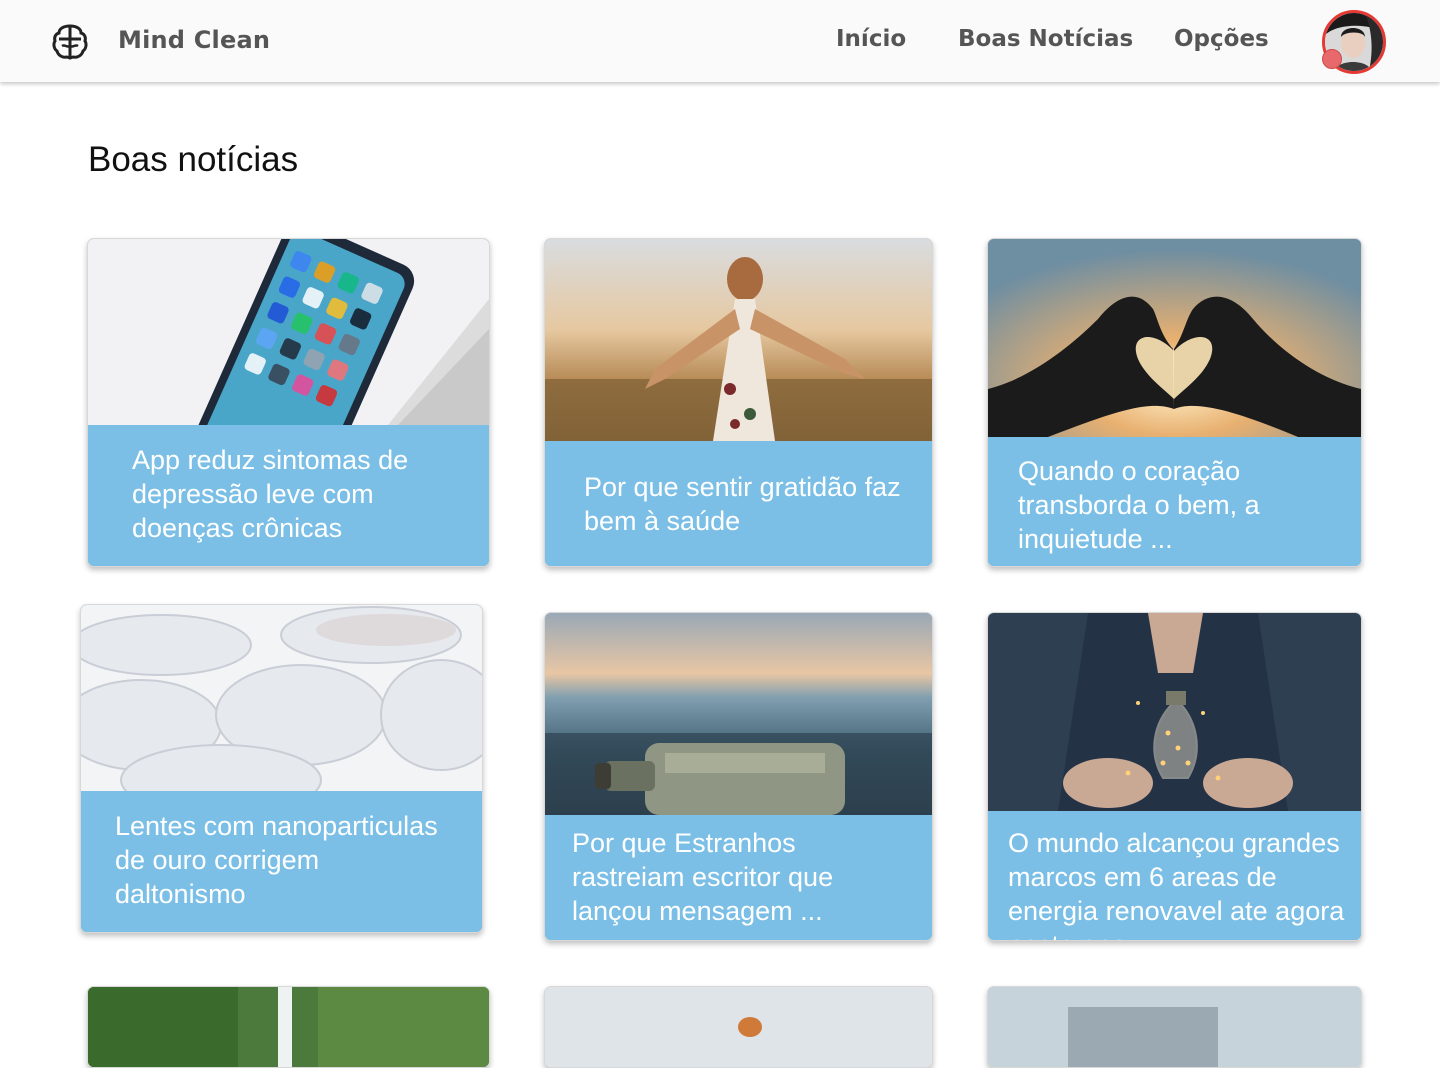 Image resolution: width=1440 pixels, height=1068 pixels. What do you see at coordinates (288, 332) in the screenshot?
I see `card-image-phone` at bounding box center [288, 332].